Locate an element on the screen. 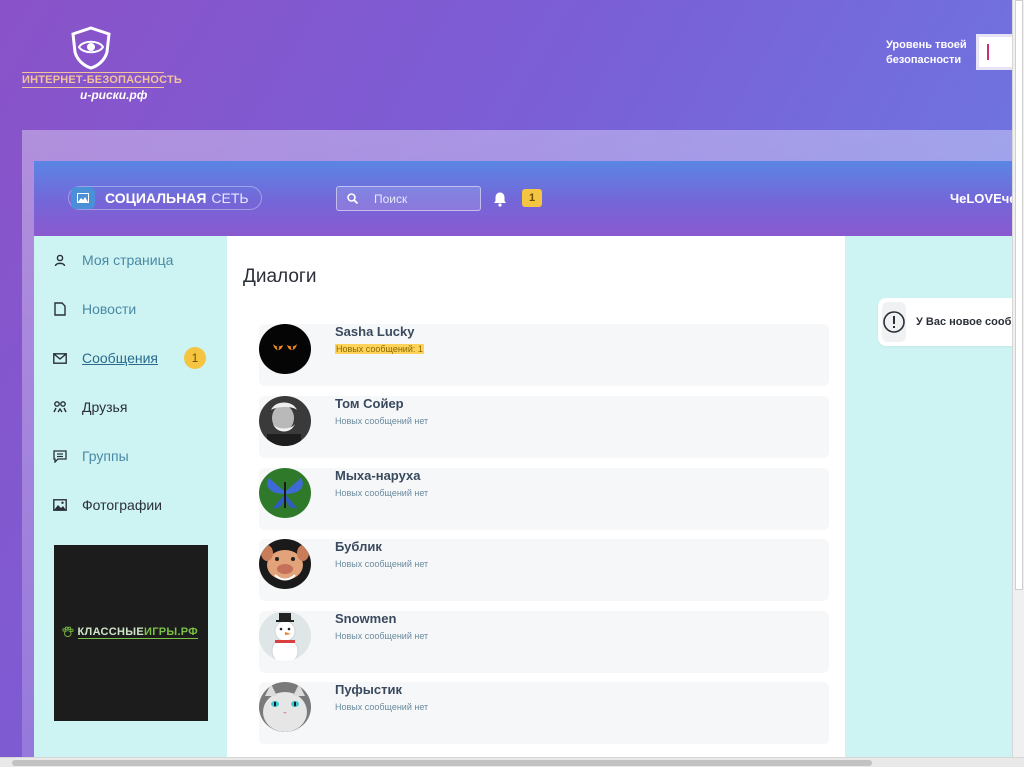  document-icon is located at coordinates (60, 309).